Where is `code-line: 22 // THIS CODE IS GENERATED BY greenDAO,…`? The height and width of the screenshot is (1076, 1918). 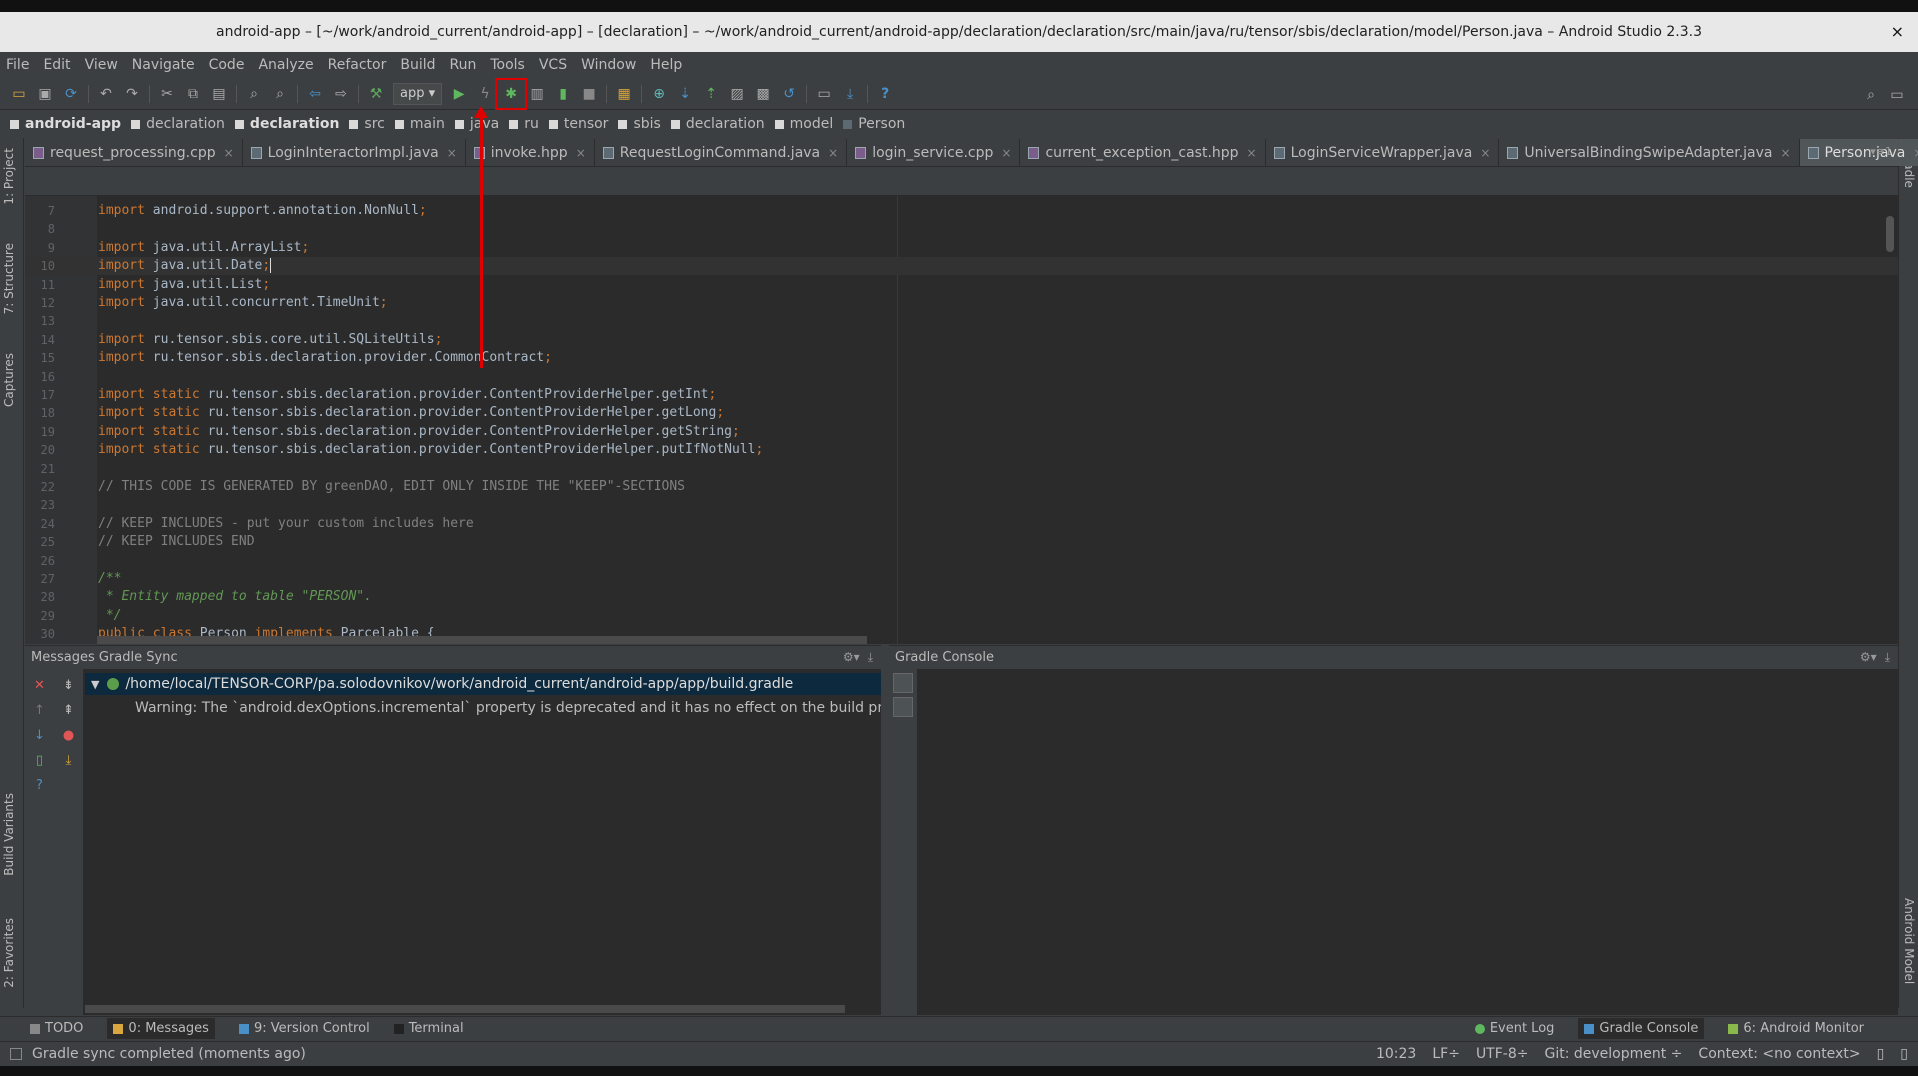 code-line: 22 // THIS CODE IS GENERATED BY greenDAO,… is located at coordinates (961, 487).